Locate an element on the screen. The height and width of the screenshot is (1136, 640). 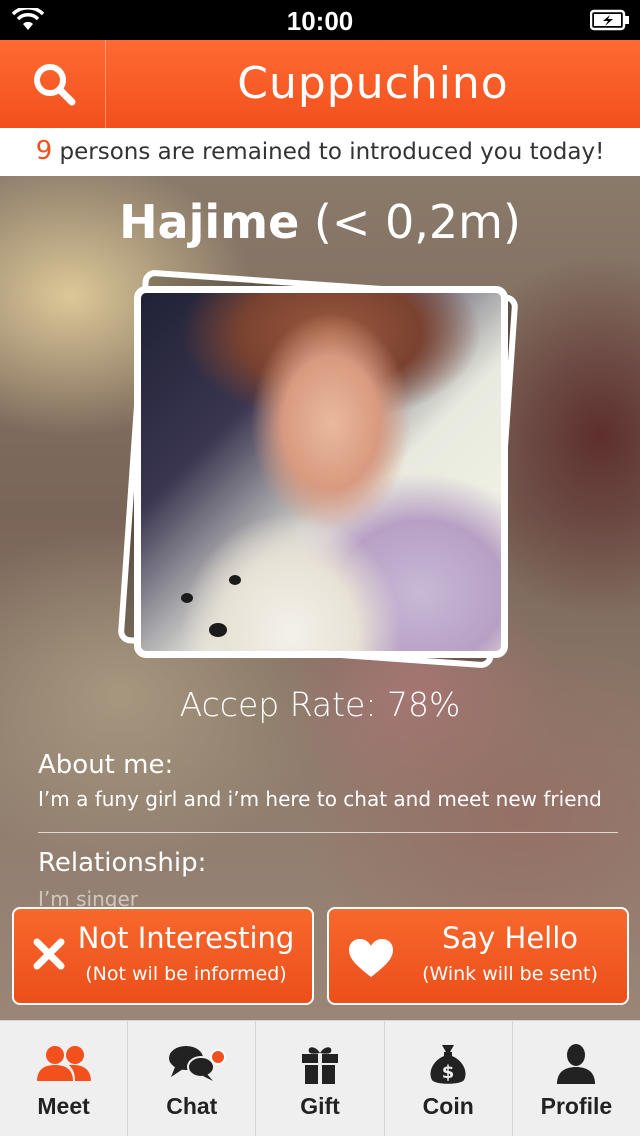
user-icon is located at coordinates (576, 1064).